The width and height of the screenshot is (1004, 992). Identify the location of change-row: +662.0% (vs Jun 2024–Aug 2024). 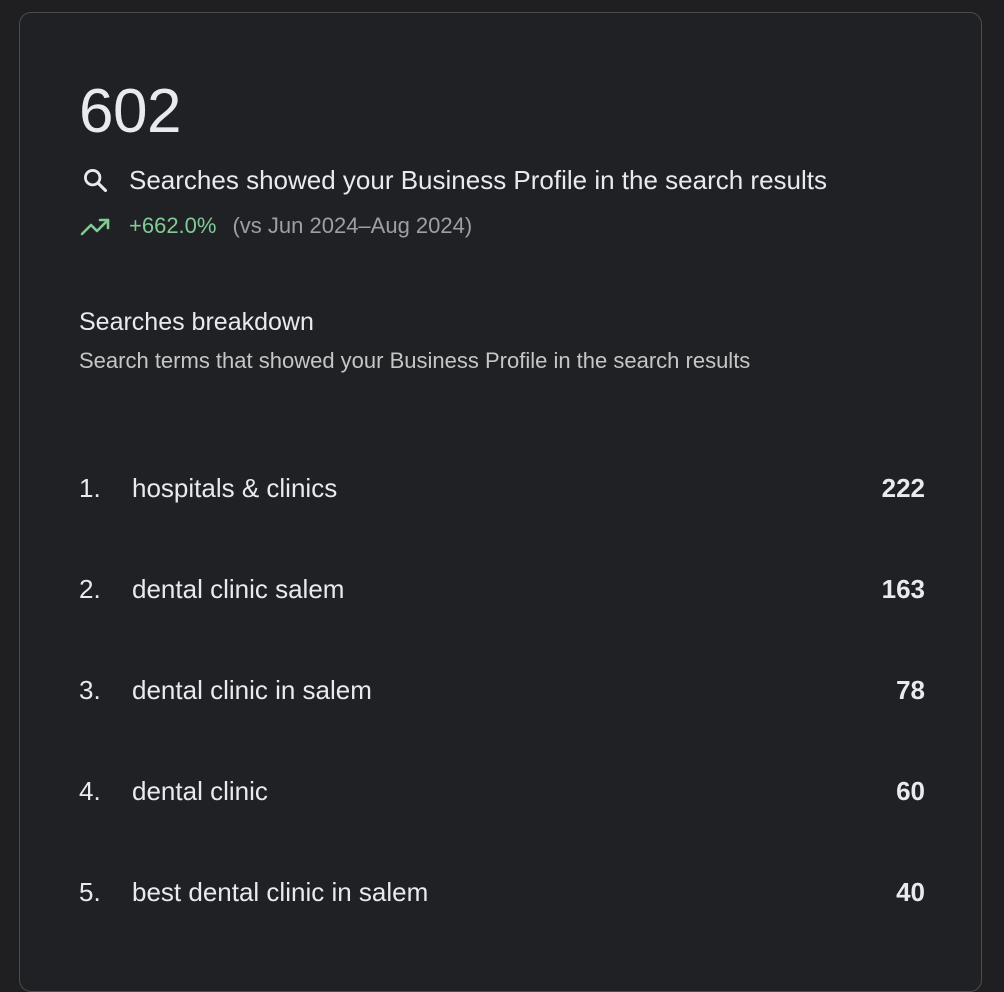
(276, 226).